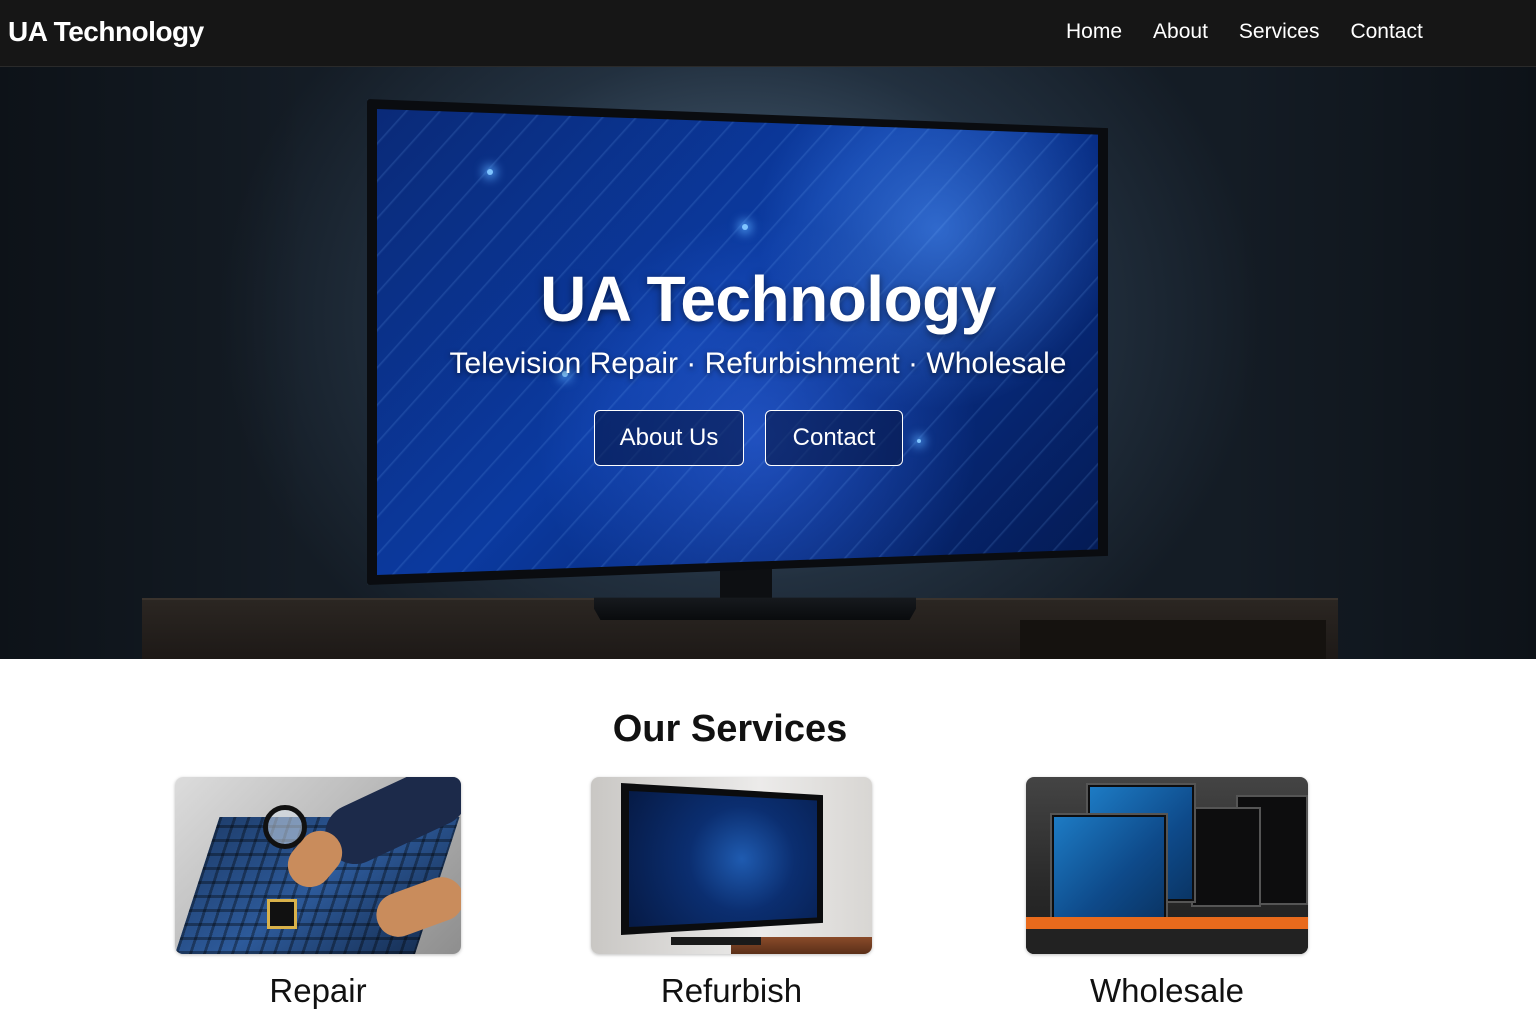 The width and height of the screenshot is (1536, 1024). Describe the element at coordinates (723, 859) in the screenshot. I see `tv-screen-image` at that location.